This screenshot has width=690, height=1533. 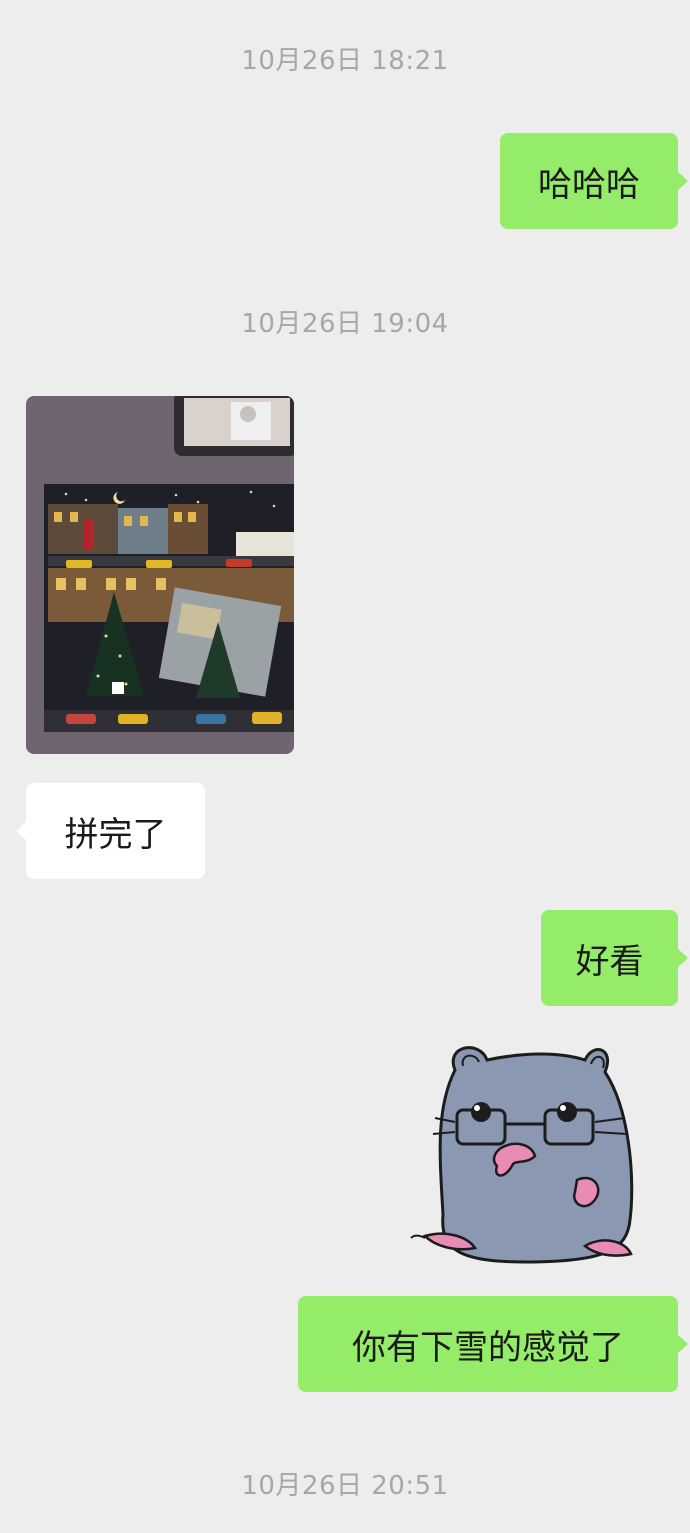 I want to click on message-text: 你有下雪的感觉了, so click(x=488, y=1347).